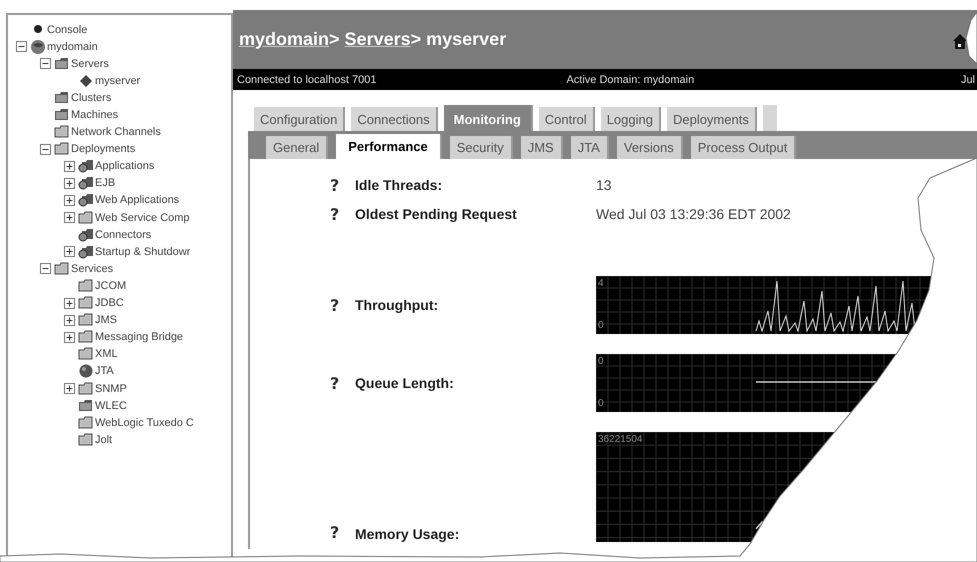 This screenshot has height=562, width=977. I want to click on connection-status: Connected to localhost 7001, so click(306, 80).